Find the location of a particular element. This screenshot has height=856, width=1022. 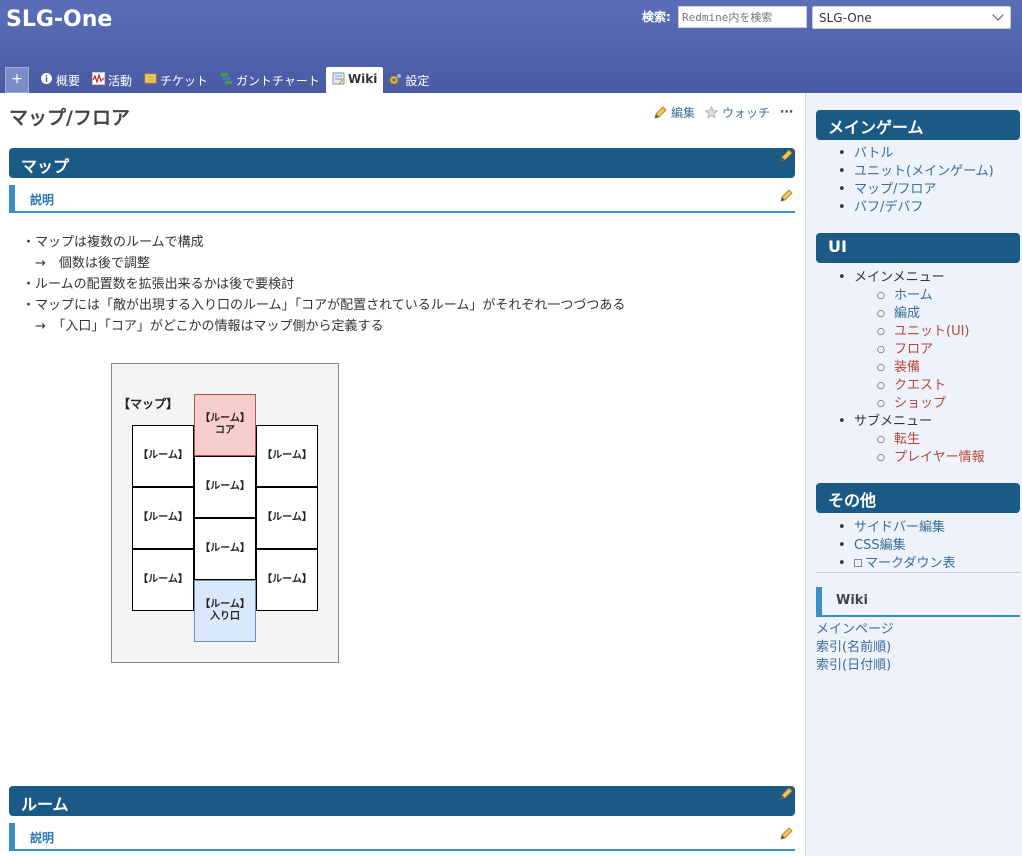

star-icon is located at coordinates (711, 112).